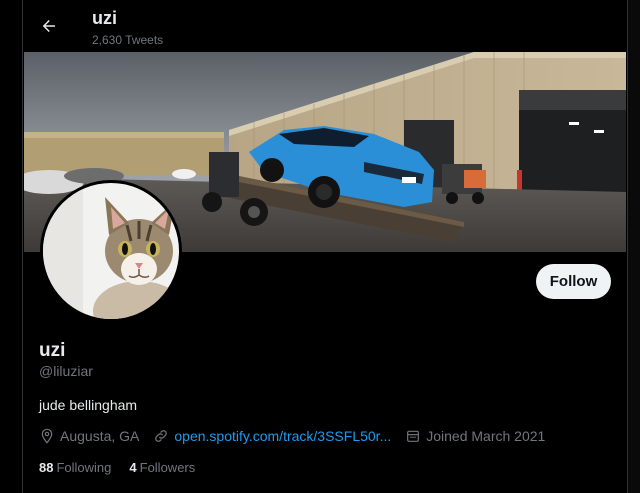 The image size is (640, 493). Describe the element at coordinates (46, 467) in the screenshot. I see `following-count: 88` at that location.